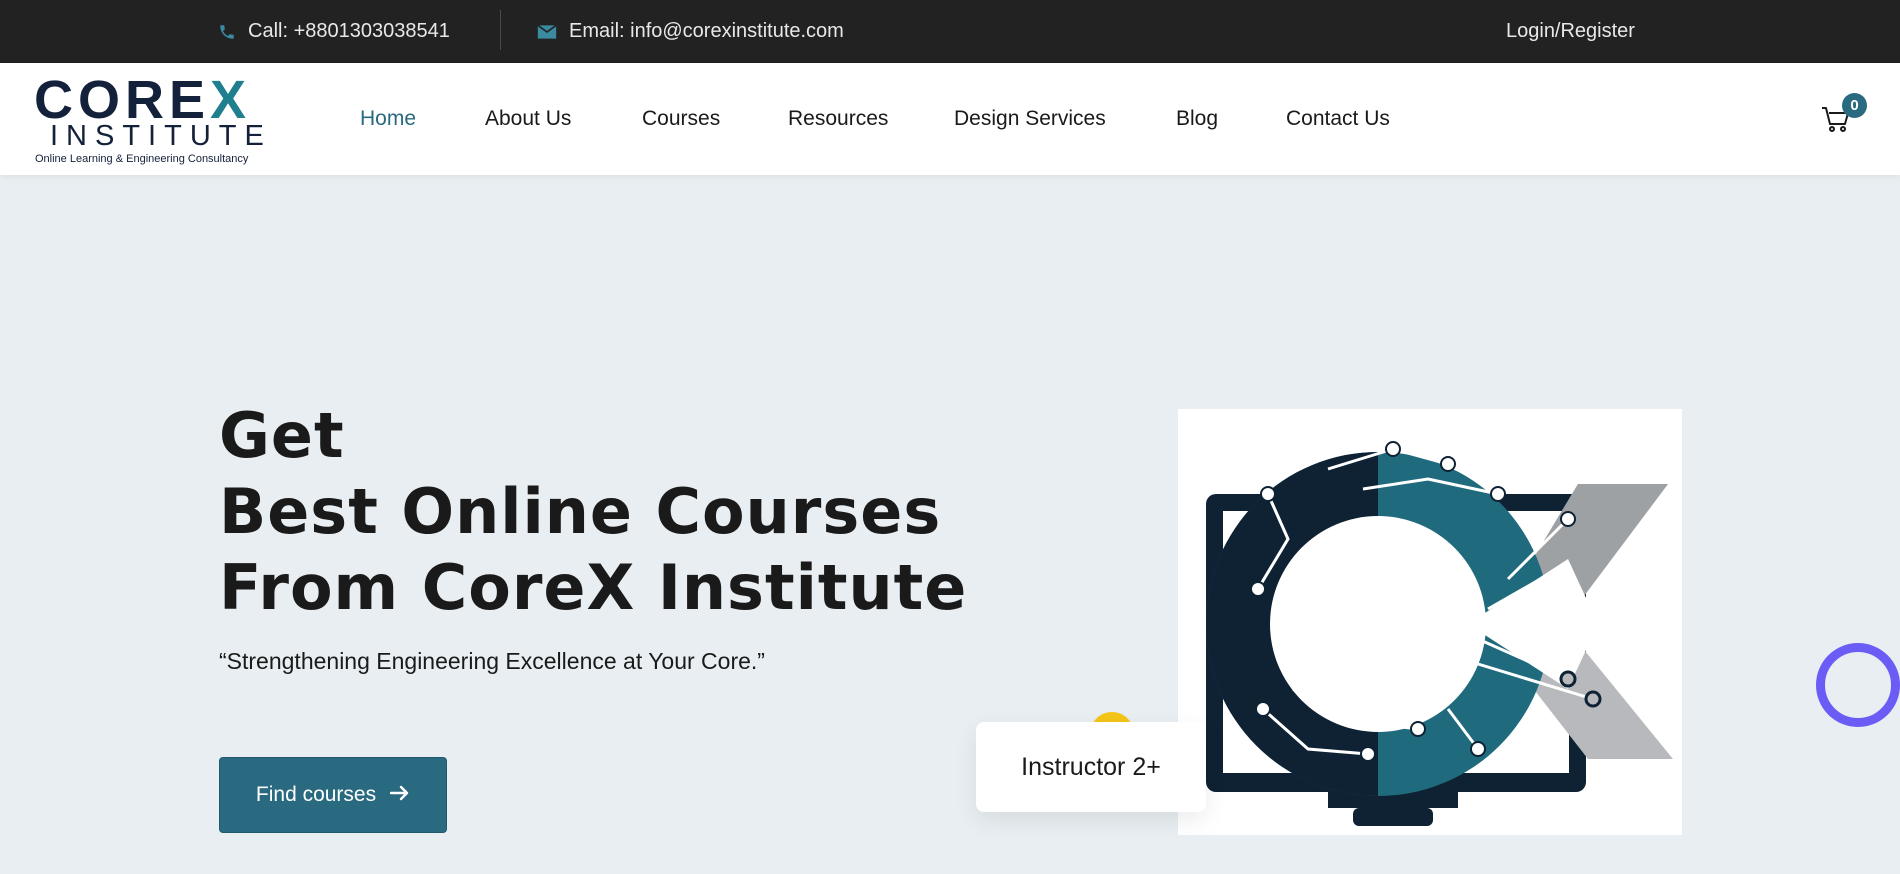  I want to click on nav-about-us: About Us, so click(528, 119).